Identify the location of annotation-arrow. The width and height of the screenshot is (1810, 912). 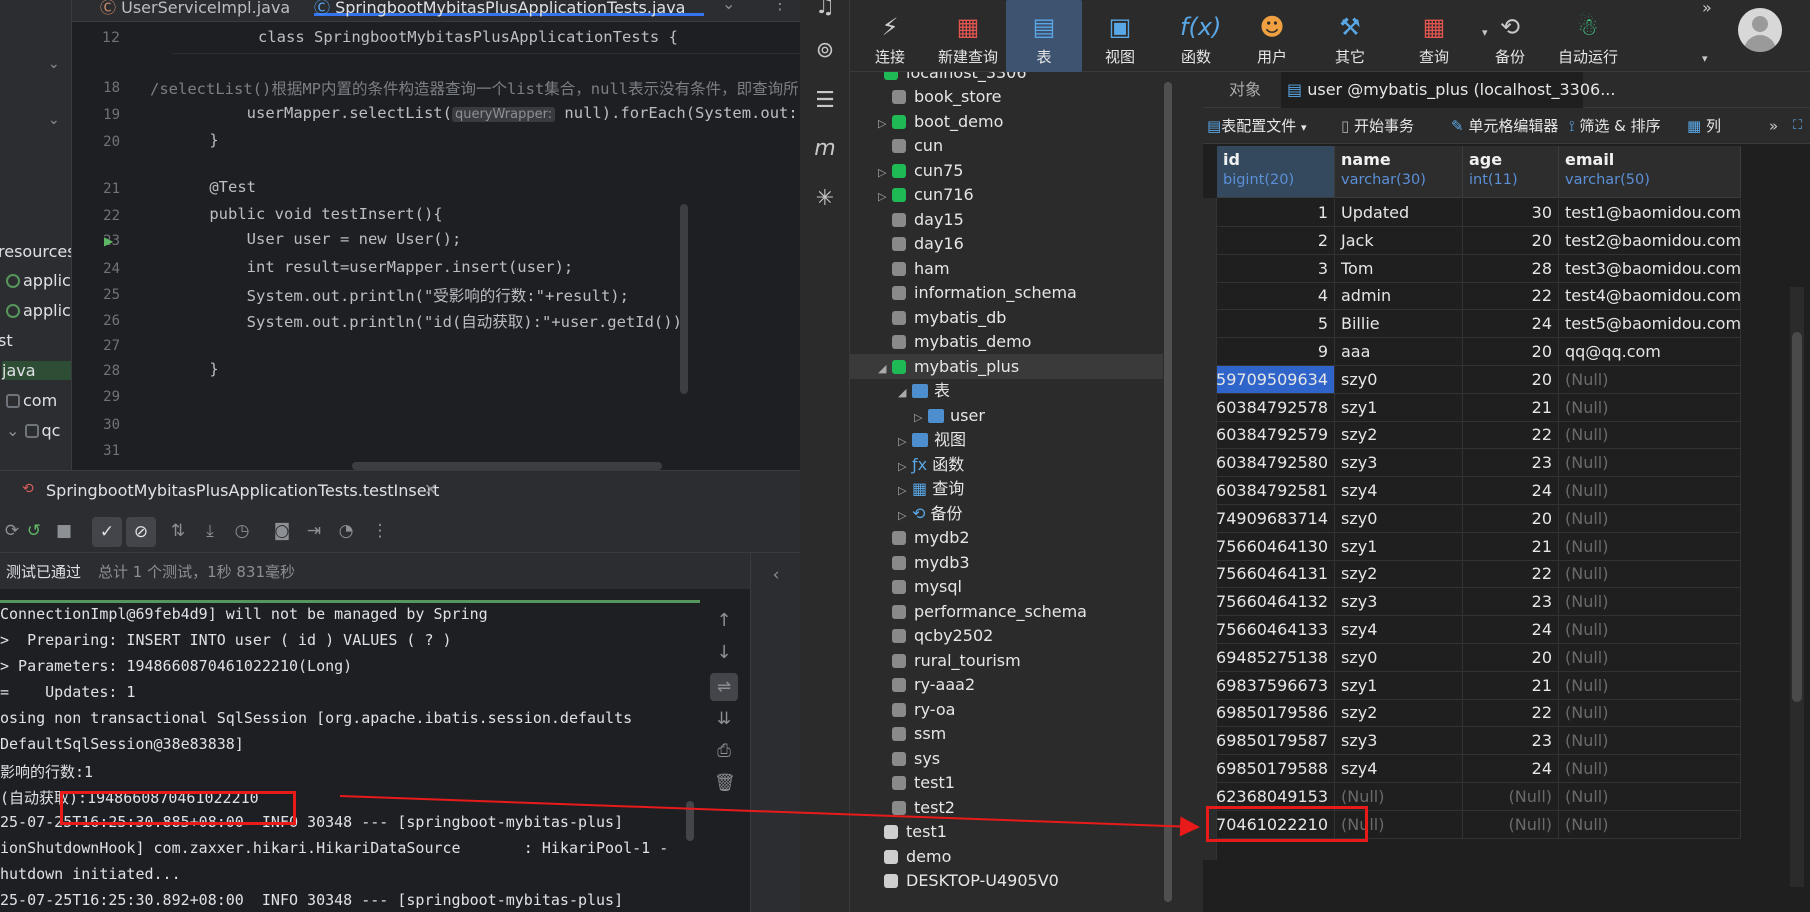
(769, 816).